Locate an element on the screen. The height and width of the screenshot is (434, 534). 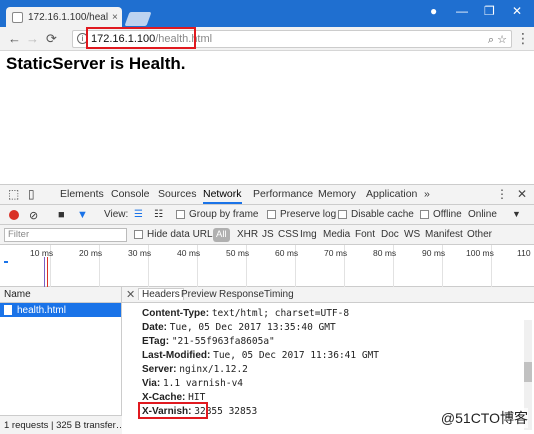
timeline-tick: 30 ms is located at coordinates (140, 253).